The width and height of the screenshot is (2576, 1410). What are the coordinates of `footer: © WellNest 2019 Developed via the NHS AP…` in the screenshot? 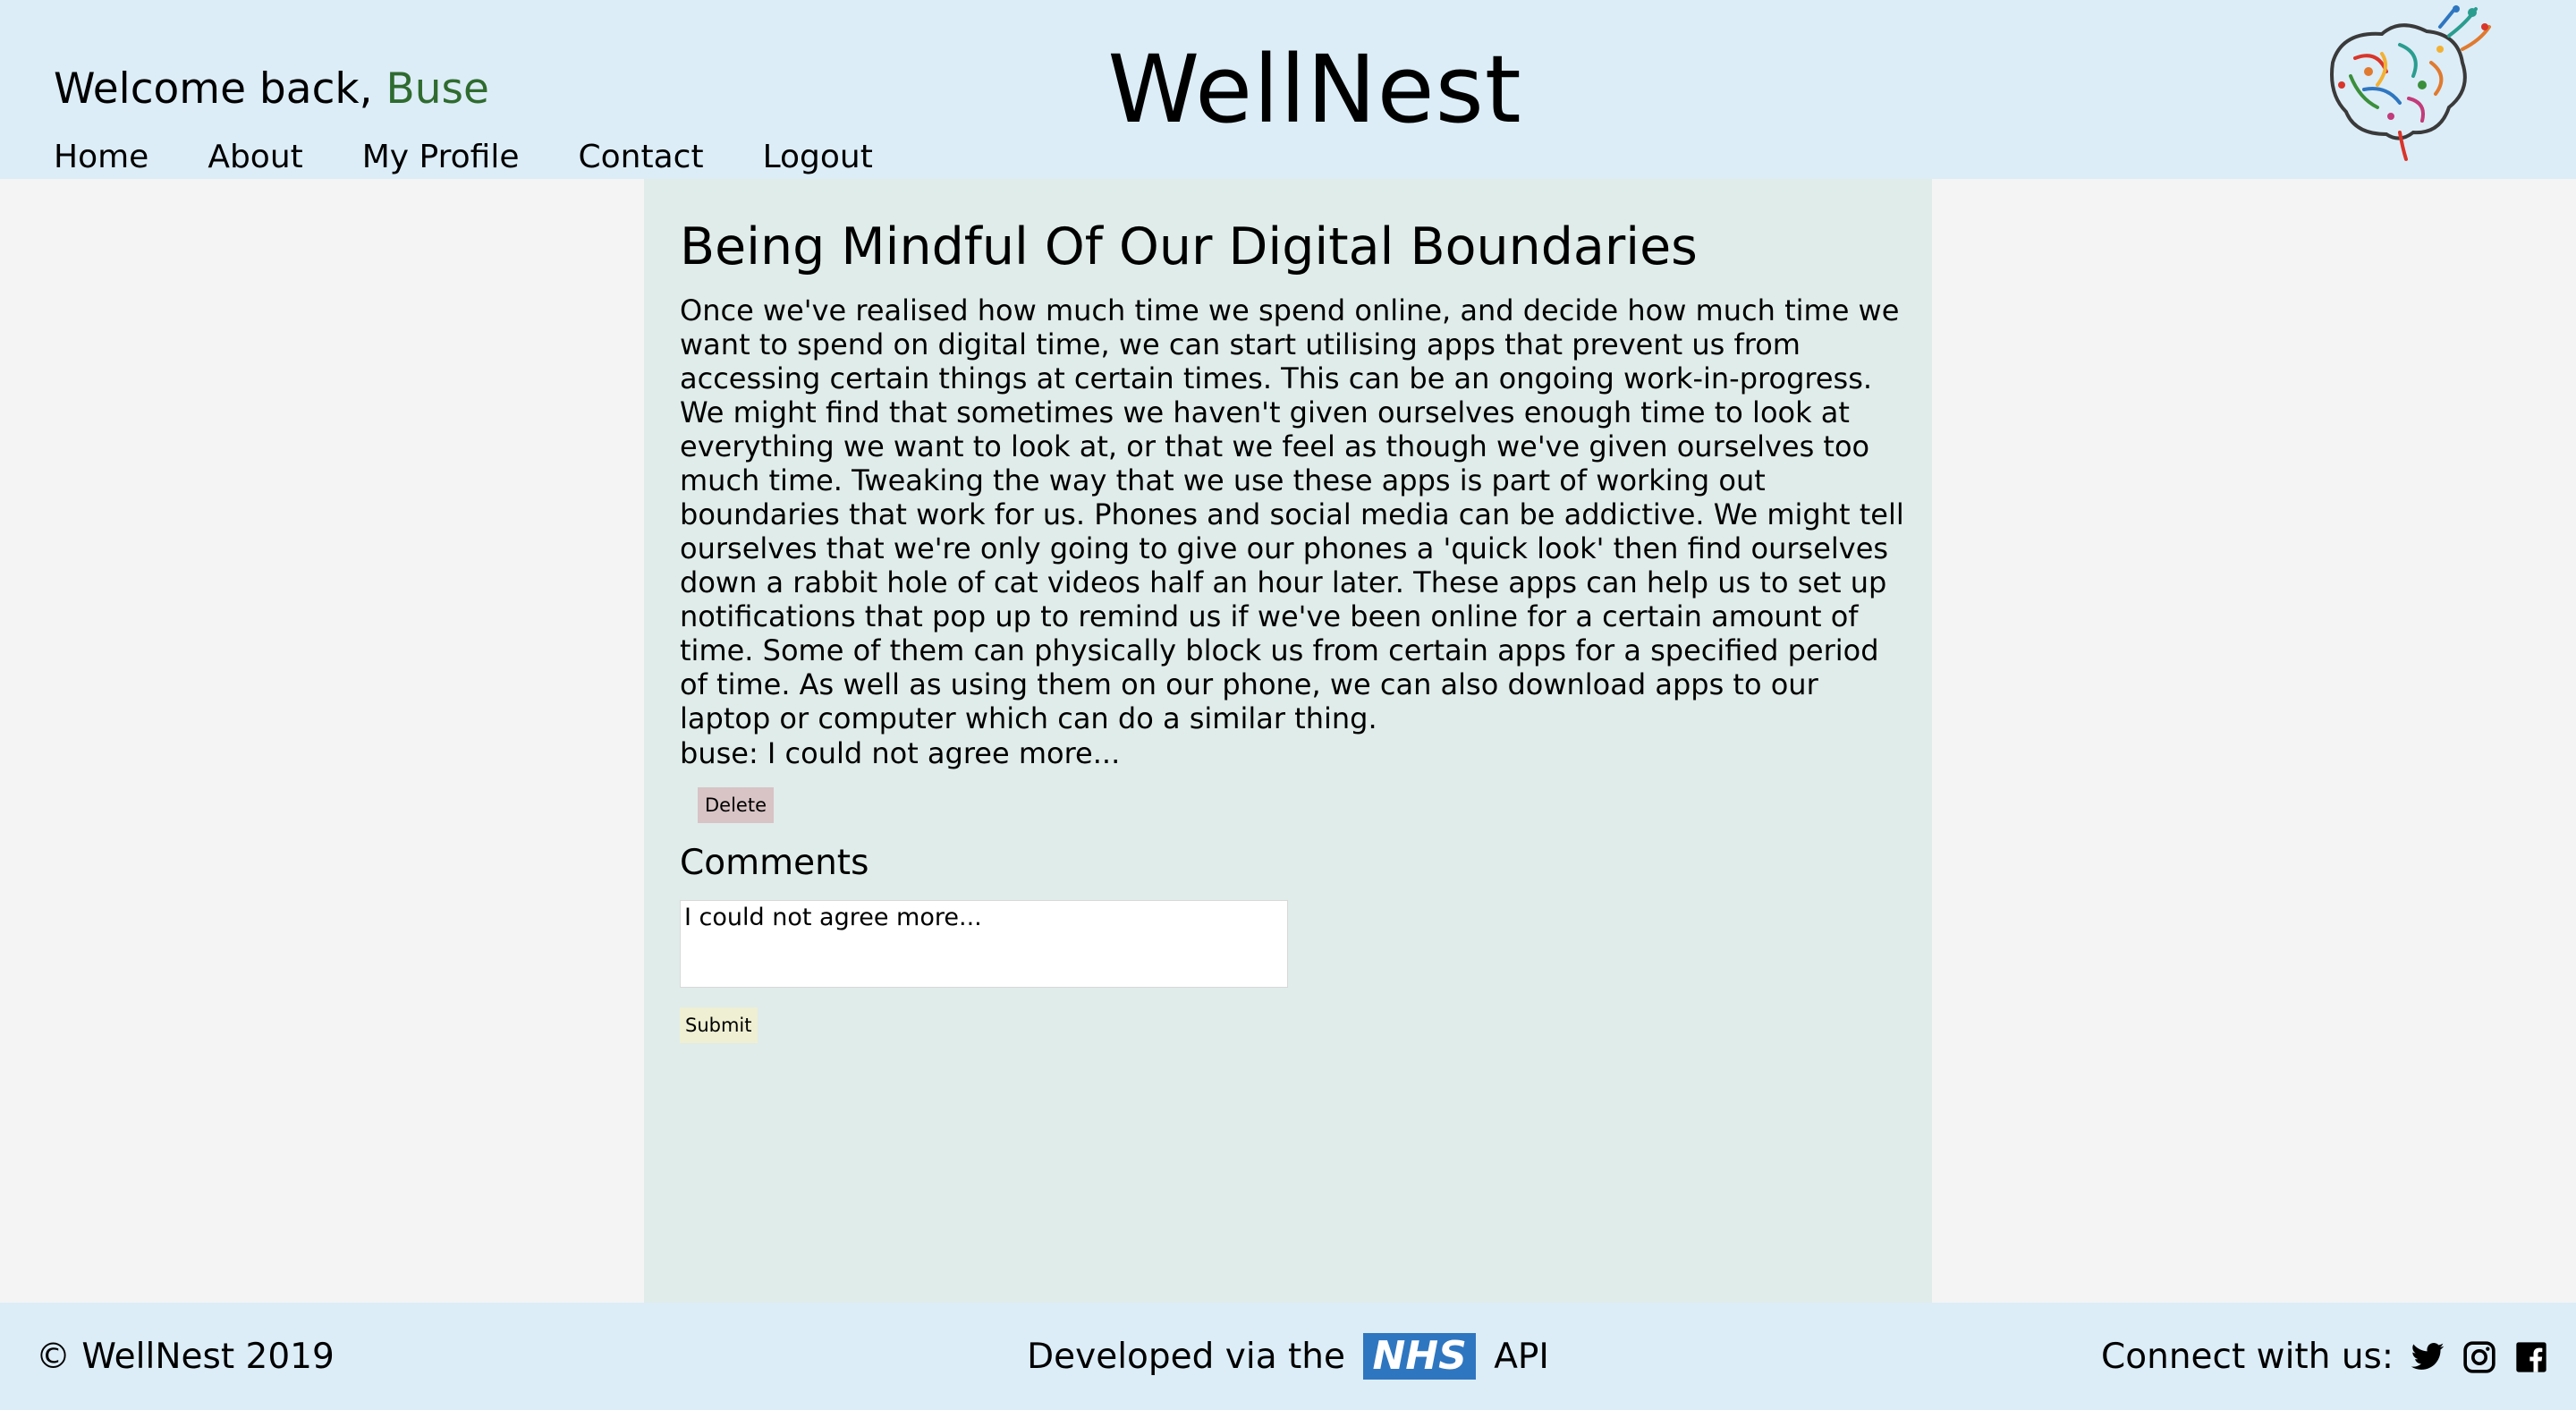 It's located at (1288, 1357).